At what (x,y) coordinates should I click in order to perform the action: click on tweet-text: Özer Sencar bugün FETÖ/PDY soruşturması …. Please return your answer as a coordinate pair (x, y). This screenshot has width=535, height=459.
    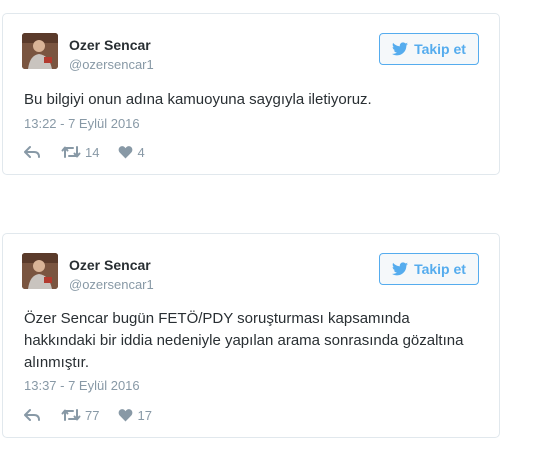
    Looking at the image, I should click on (244, 340).